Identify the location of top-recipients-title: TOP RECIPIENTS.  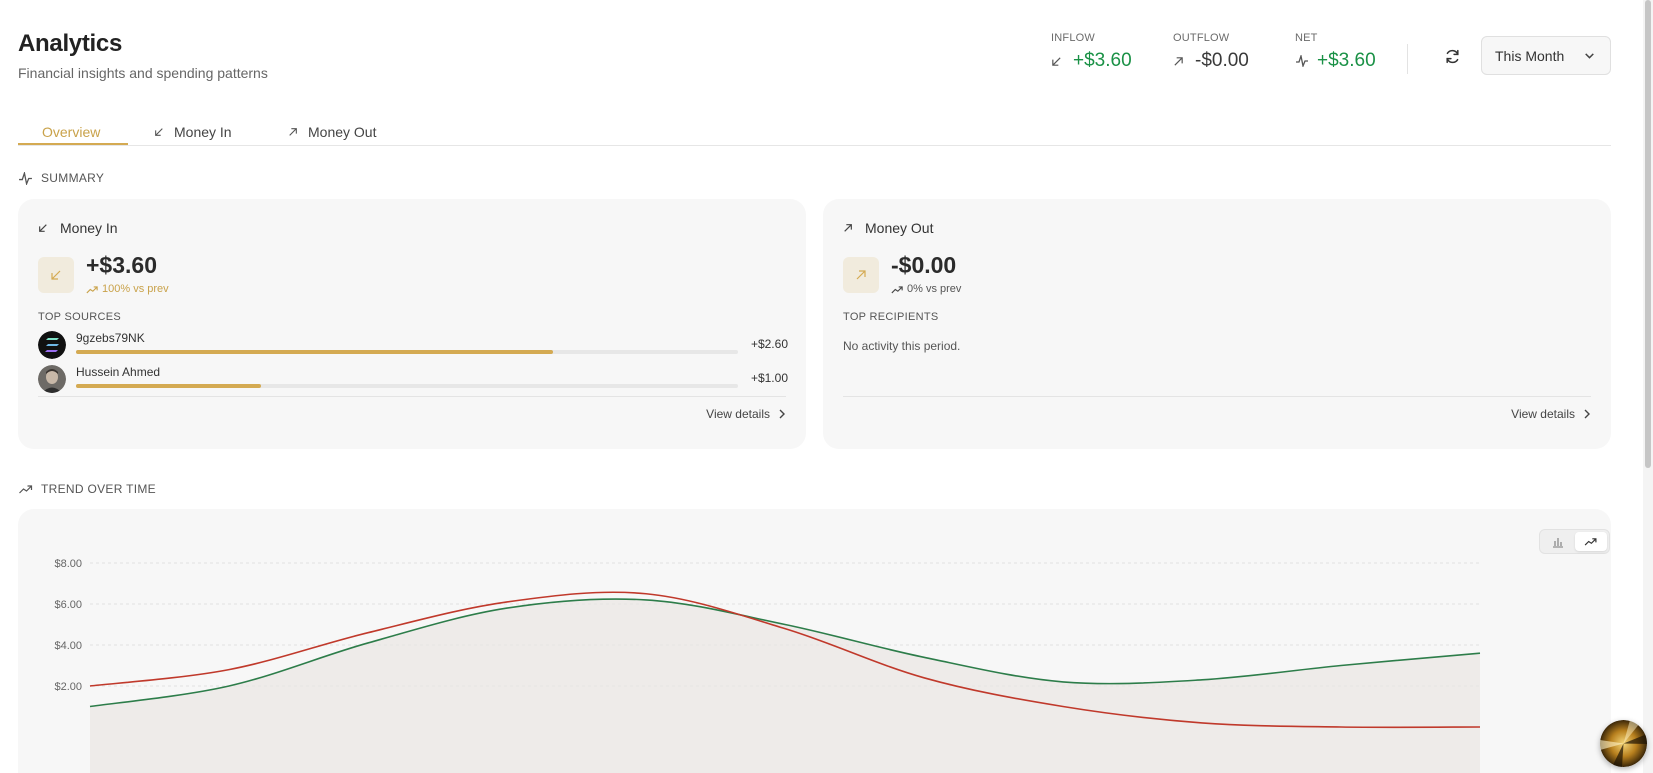
(891, 317).